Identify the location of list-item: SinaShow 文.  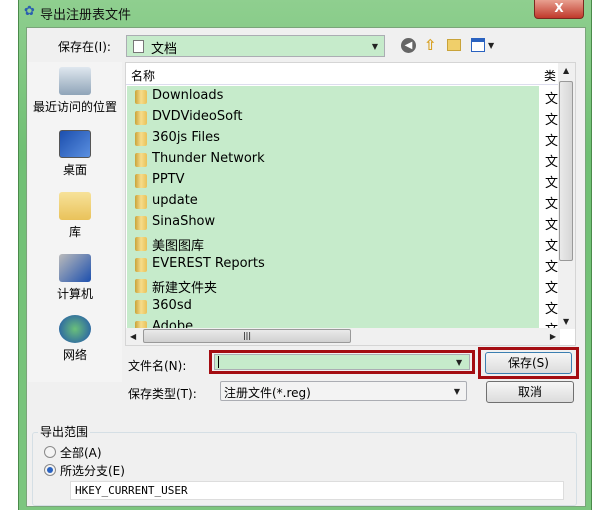
(342, 222).